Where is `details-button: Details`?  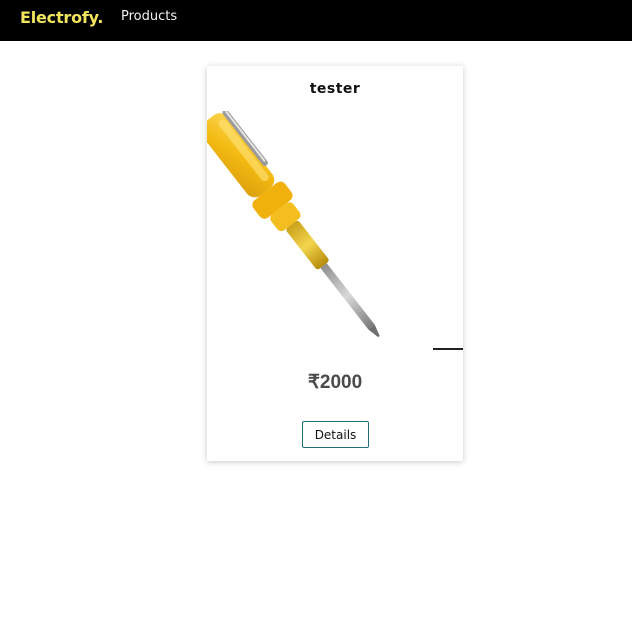 details-button: Details is located at coordinates (335, 434).